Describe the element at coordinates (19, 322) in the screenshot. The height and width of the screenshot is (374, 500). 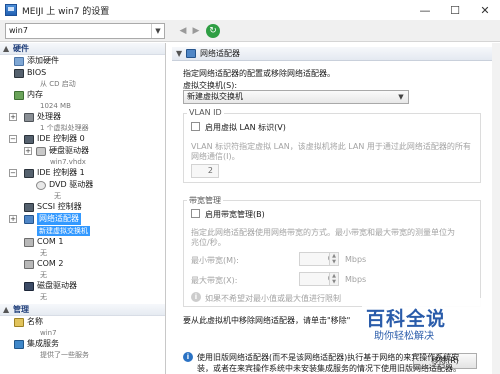
I see `name-tag-icon` at that location.